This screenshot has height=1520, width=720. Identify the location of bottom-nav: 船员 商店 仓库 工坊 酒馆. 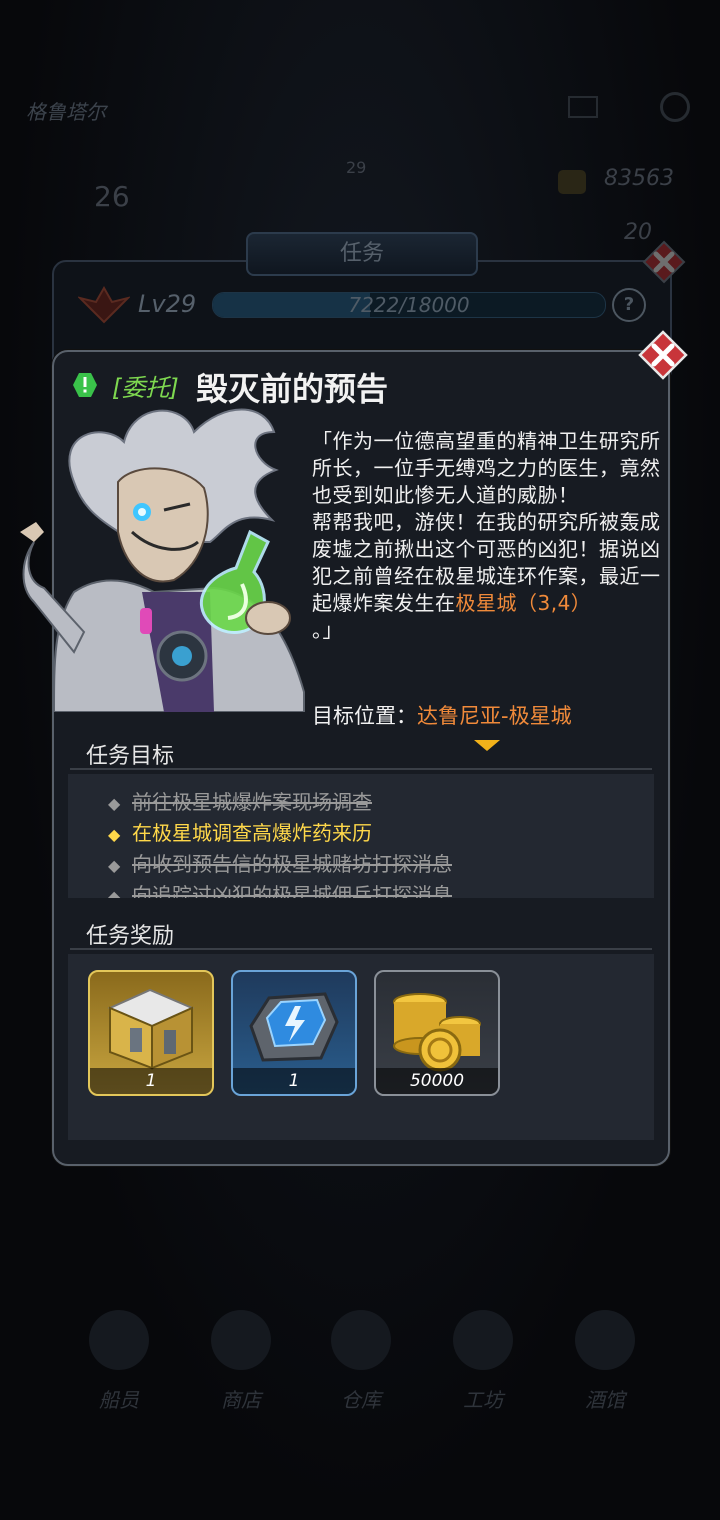
(360, 1360).